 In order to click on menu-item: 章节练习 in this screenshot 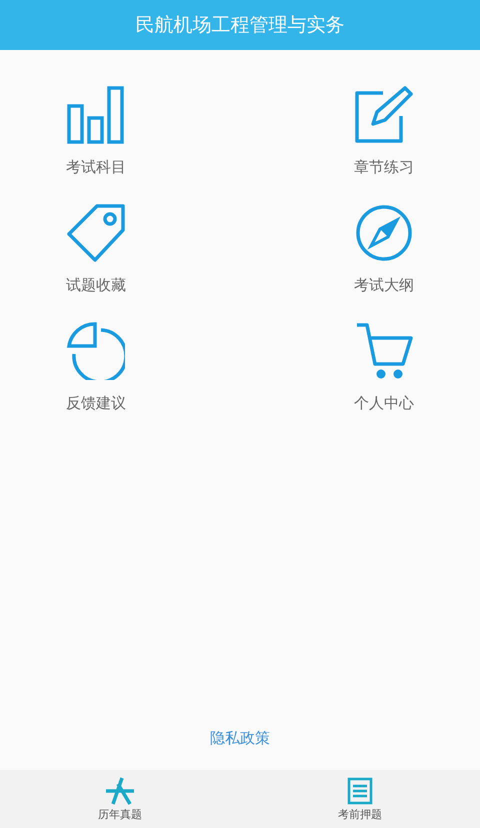, I will do `click(384, 131)`.